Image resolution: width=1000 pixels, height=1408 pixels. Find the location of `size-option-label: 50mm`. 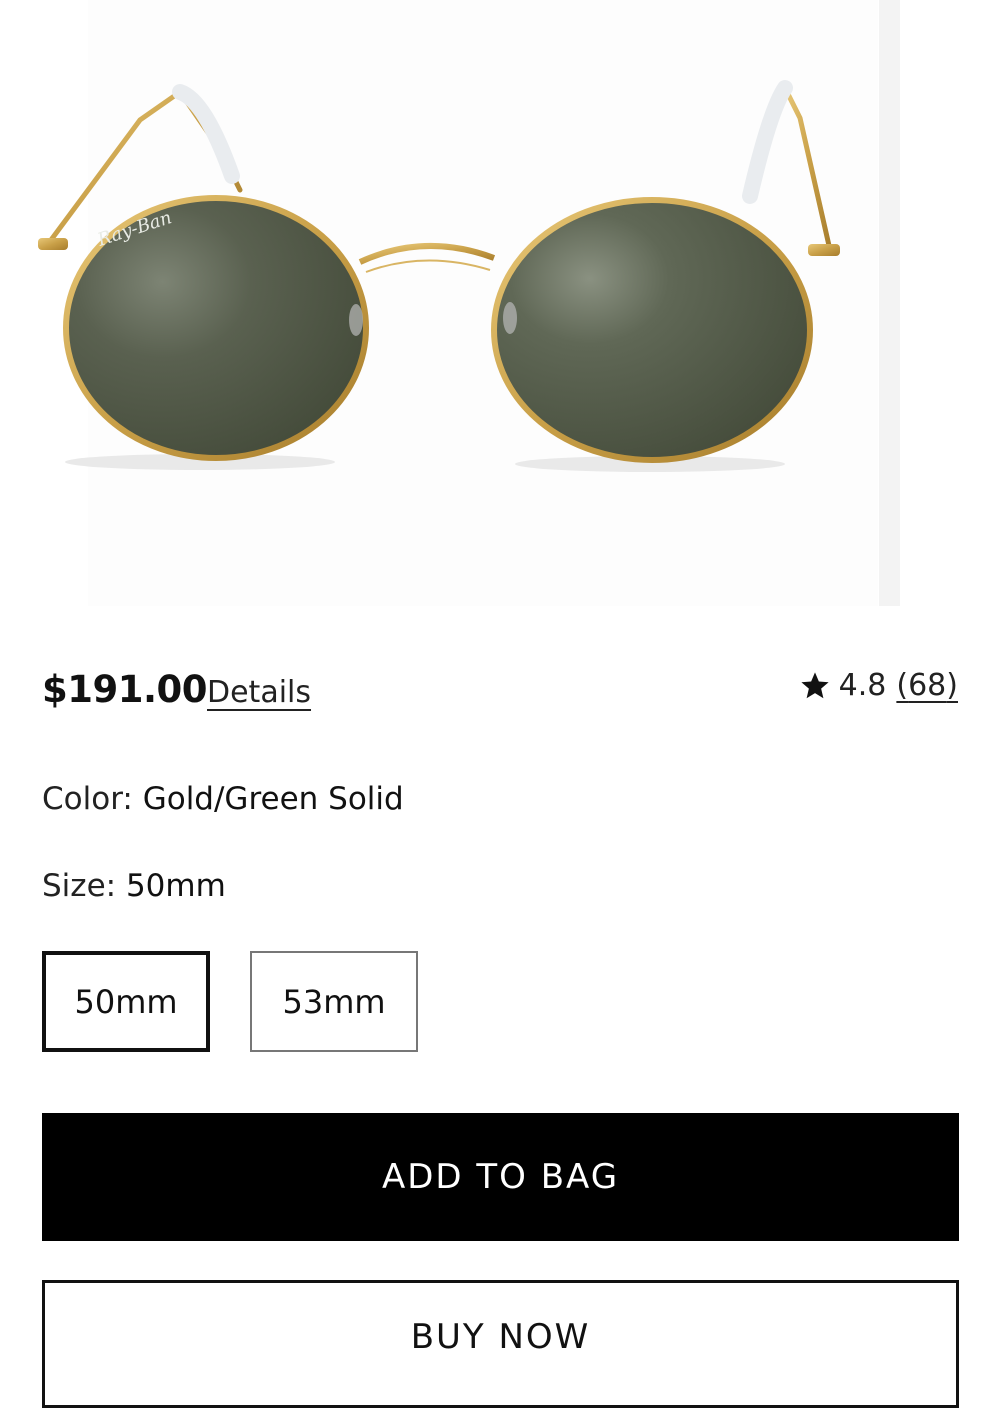

size-option-label: 50mm is located at coordinates (126, 1001).